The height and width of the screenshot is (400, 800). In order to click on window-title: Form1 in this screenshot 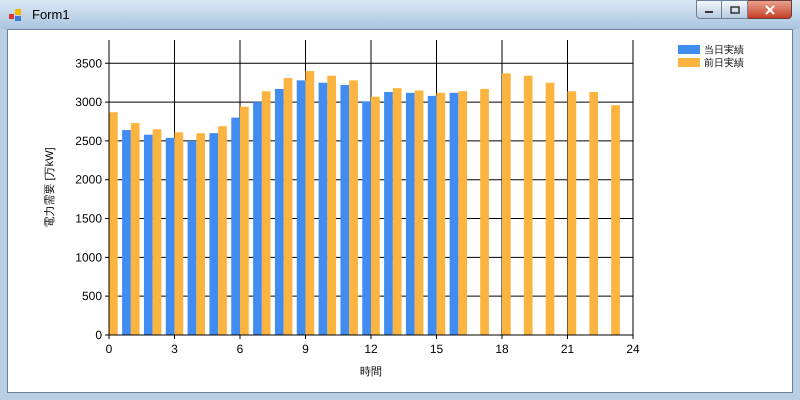, I will do `click(51, 15)`.